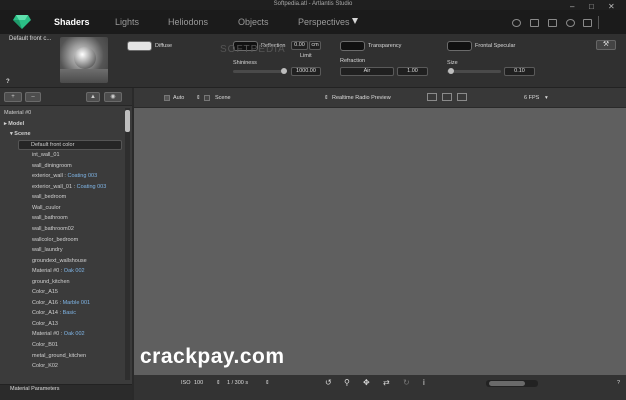 The height and width of the screenshot is (400, 626). I want to click on help-icon: ?, so click(8, 82).